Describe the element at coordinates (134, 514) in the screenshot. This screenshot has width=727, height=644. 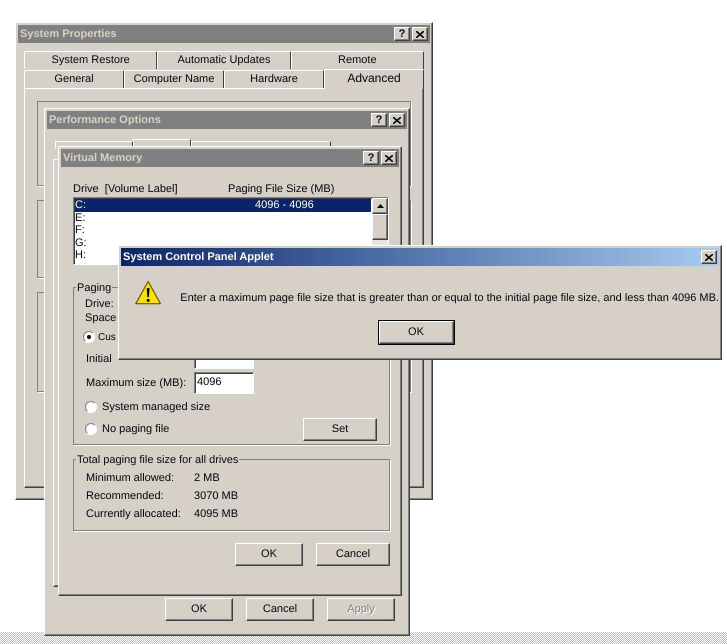
I see `info-label: Currently allocated:` at that location.